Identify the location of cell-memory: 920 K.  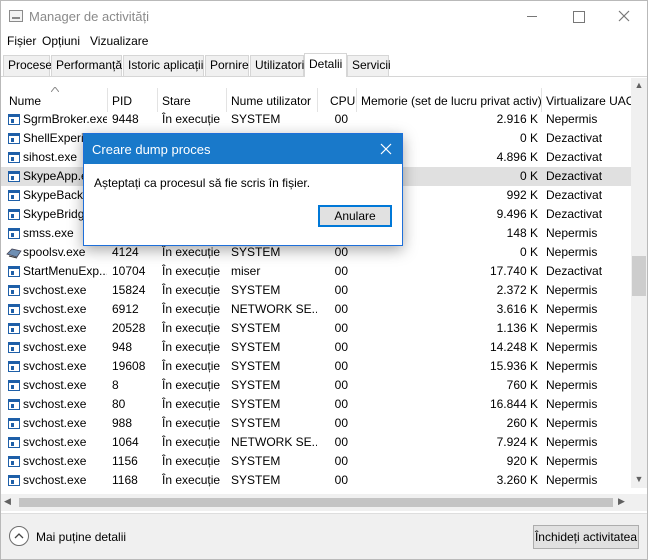
(522, 461).